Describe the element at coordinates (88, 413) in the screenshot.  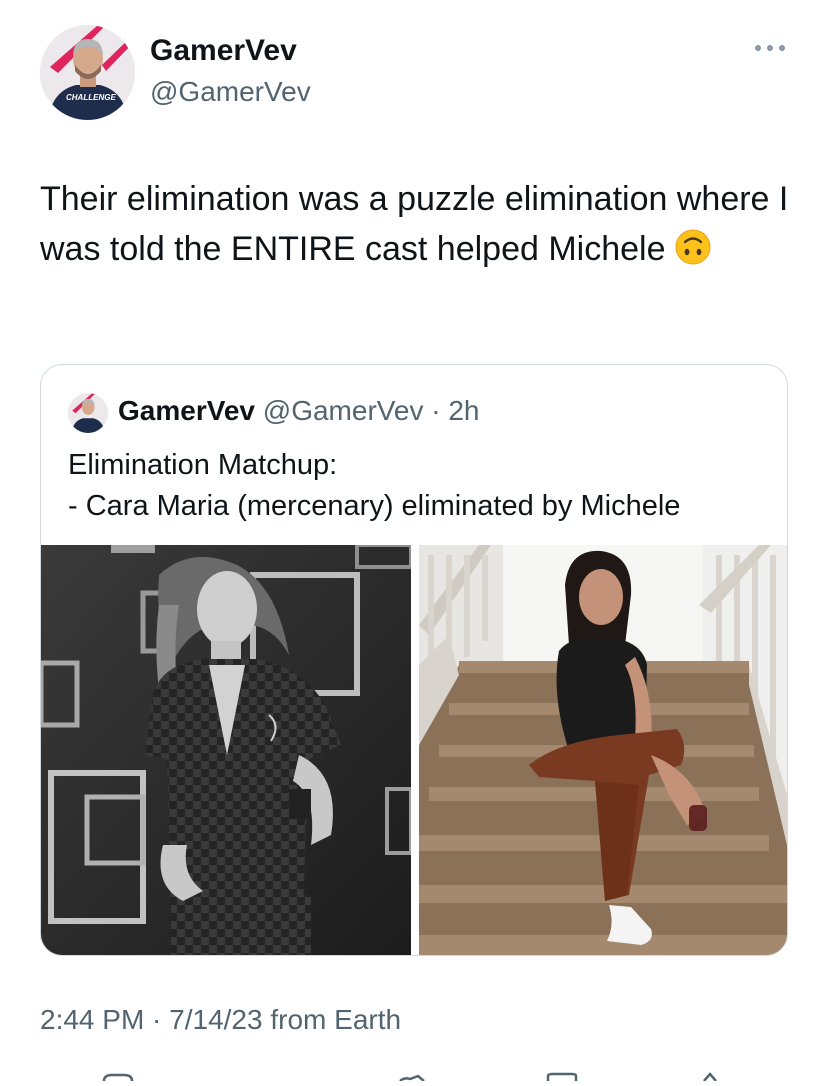
I see `quote-author-avatar` at that location.